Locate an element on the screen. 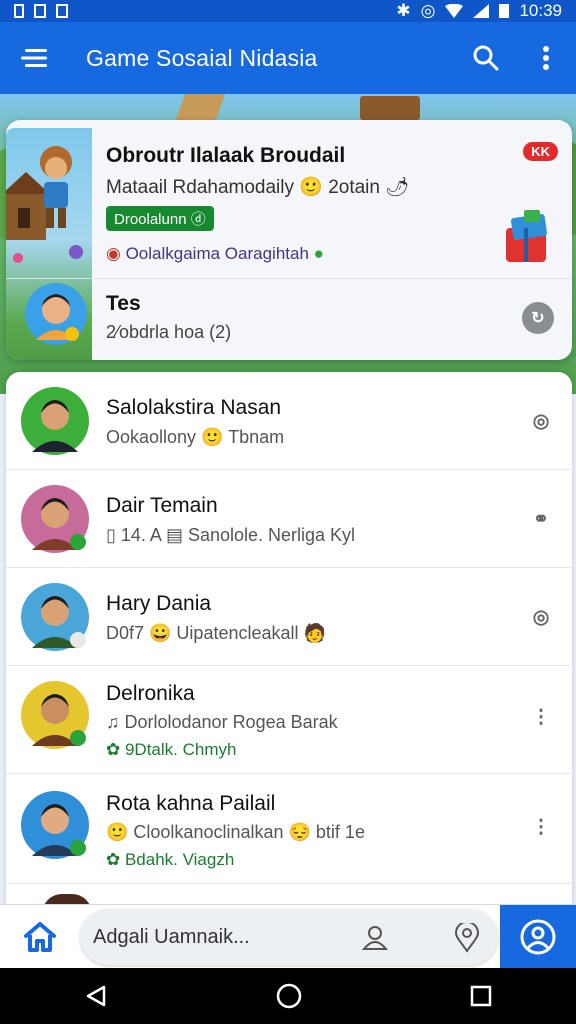  sim-icon is located at coordinates (19, 11).